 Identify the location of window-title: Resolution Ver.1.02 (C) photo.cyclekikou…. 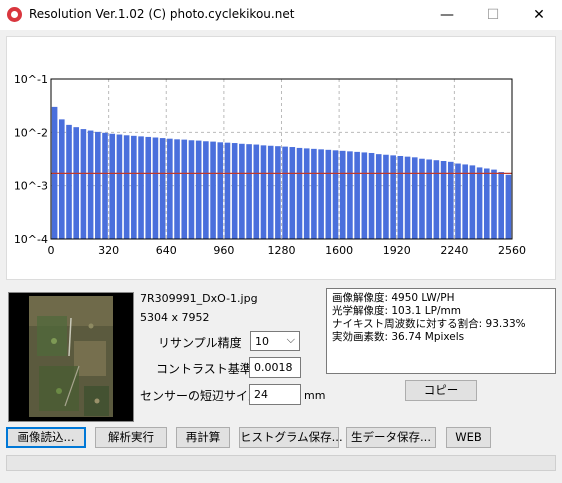
(162, 14).